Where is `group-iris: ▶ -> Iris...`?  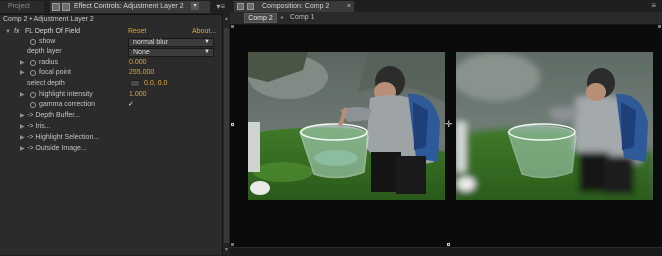 group-iris: ▶ -> Iris... is located at coordinates (111, 127).